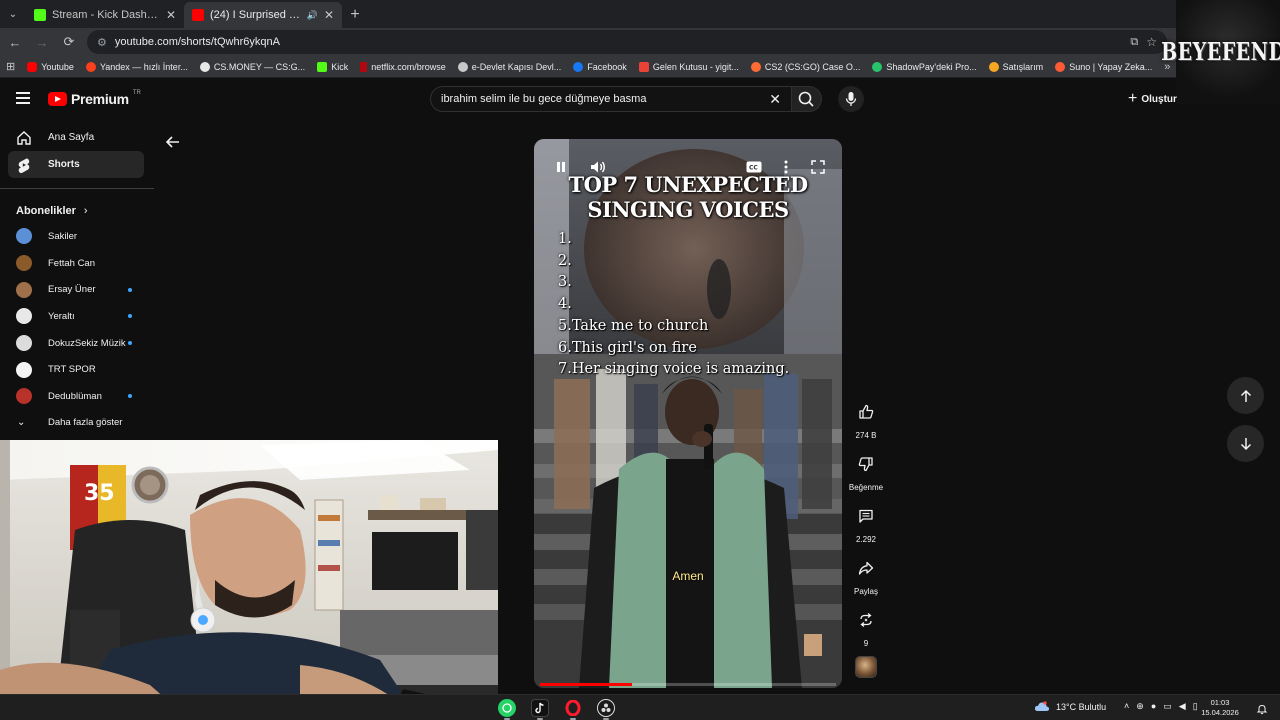 This screenshot has width=1280, height=720. I want to click on bookmark-label: Facebook, so click(607, 66).